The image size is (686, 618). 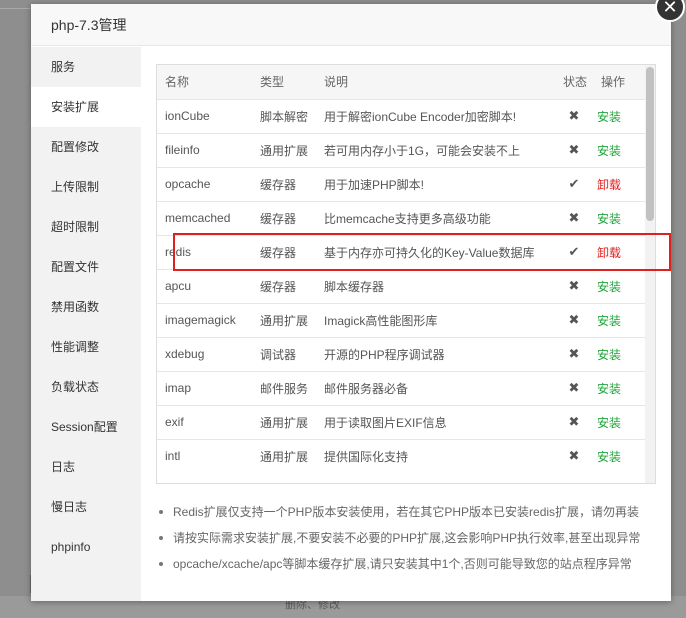 What do you see at coordinates (407, 218) in the screenshot?
I see `ext-desc: 比memcache支持更多高级功能` at bounding box center [407, 218].